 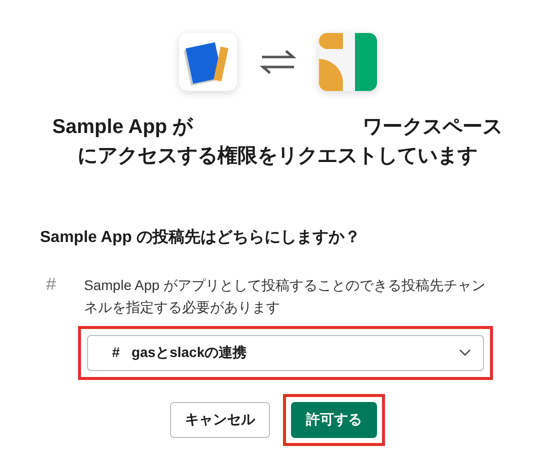 What do you see at coordinates (201, 237) in the screenshot?
I see `question-text: Sample App の投稿先はどちらにしますか？` at bounding box center [201, 237].